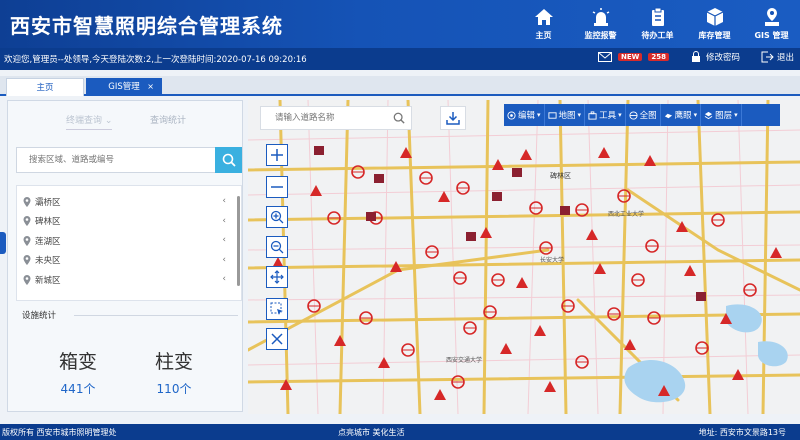 This screenshot has height=440, width=800. I want to click on district-item: 灞桥区 ‹, so click(123, 202).